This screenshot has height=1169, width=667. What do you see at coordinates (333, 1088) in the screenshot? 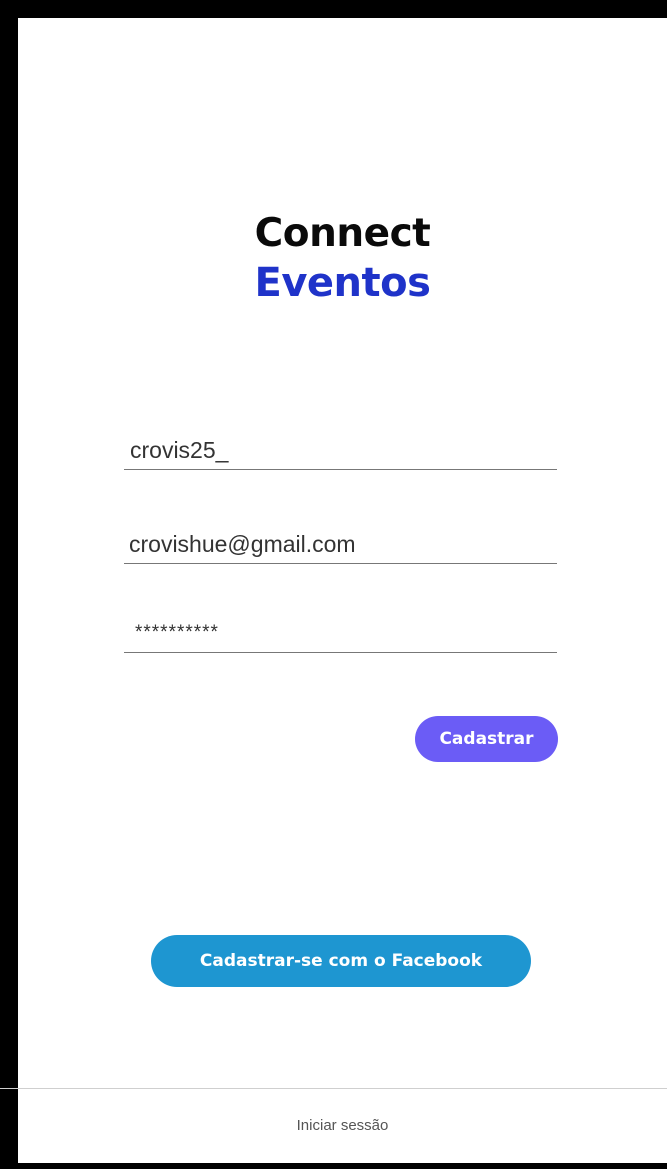
I see `footer-divider` at bounding box center [333, 1088].